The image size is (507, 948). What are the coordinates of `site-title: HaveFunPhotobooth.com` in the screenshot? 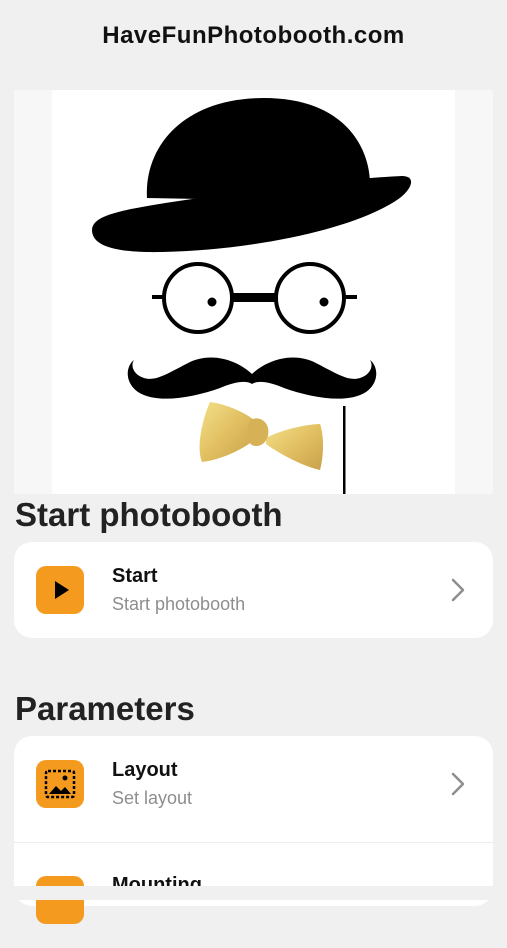 It's located at (253, 35).